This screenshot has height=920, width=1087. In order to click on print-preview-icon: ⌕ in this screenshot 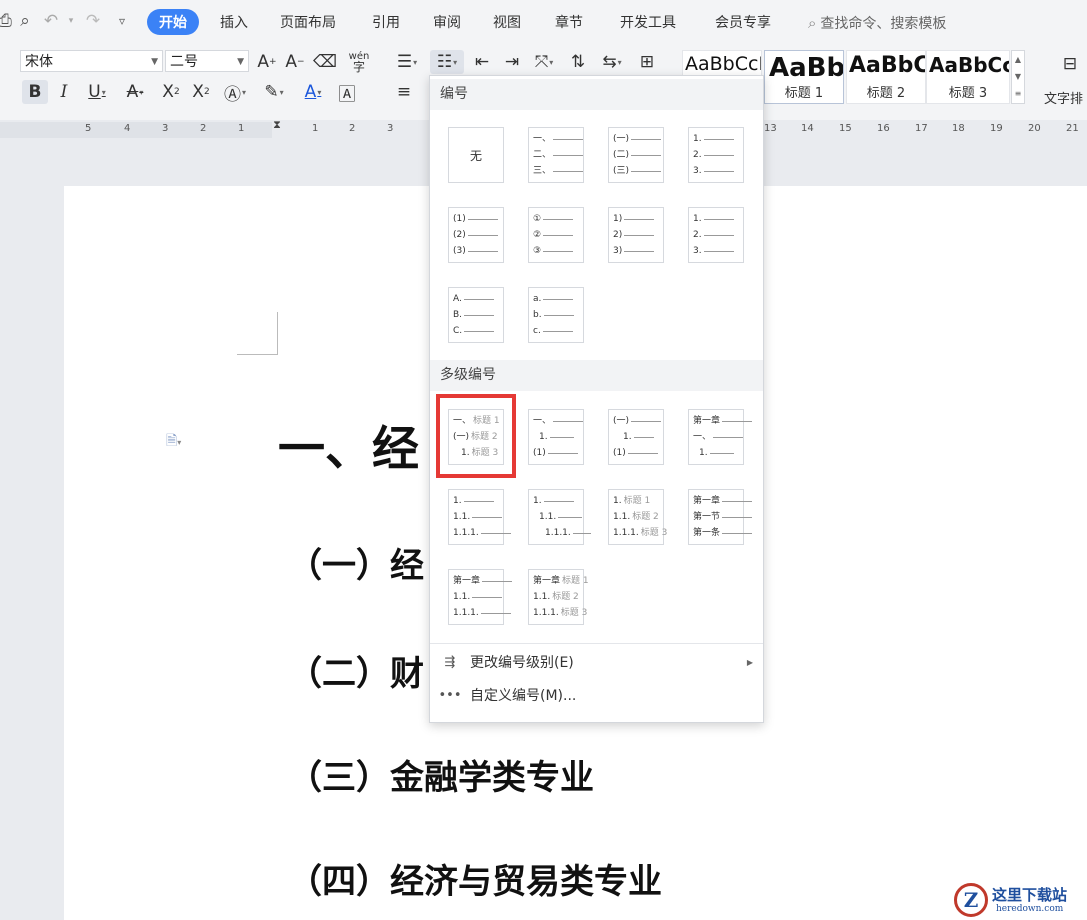, I will do `click(25, 21)`.